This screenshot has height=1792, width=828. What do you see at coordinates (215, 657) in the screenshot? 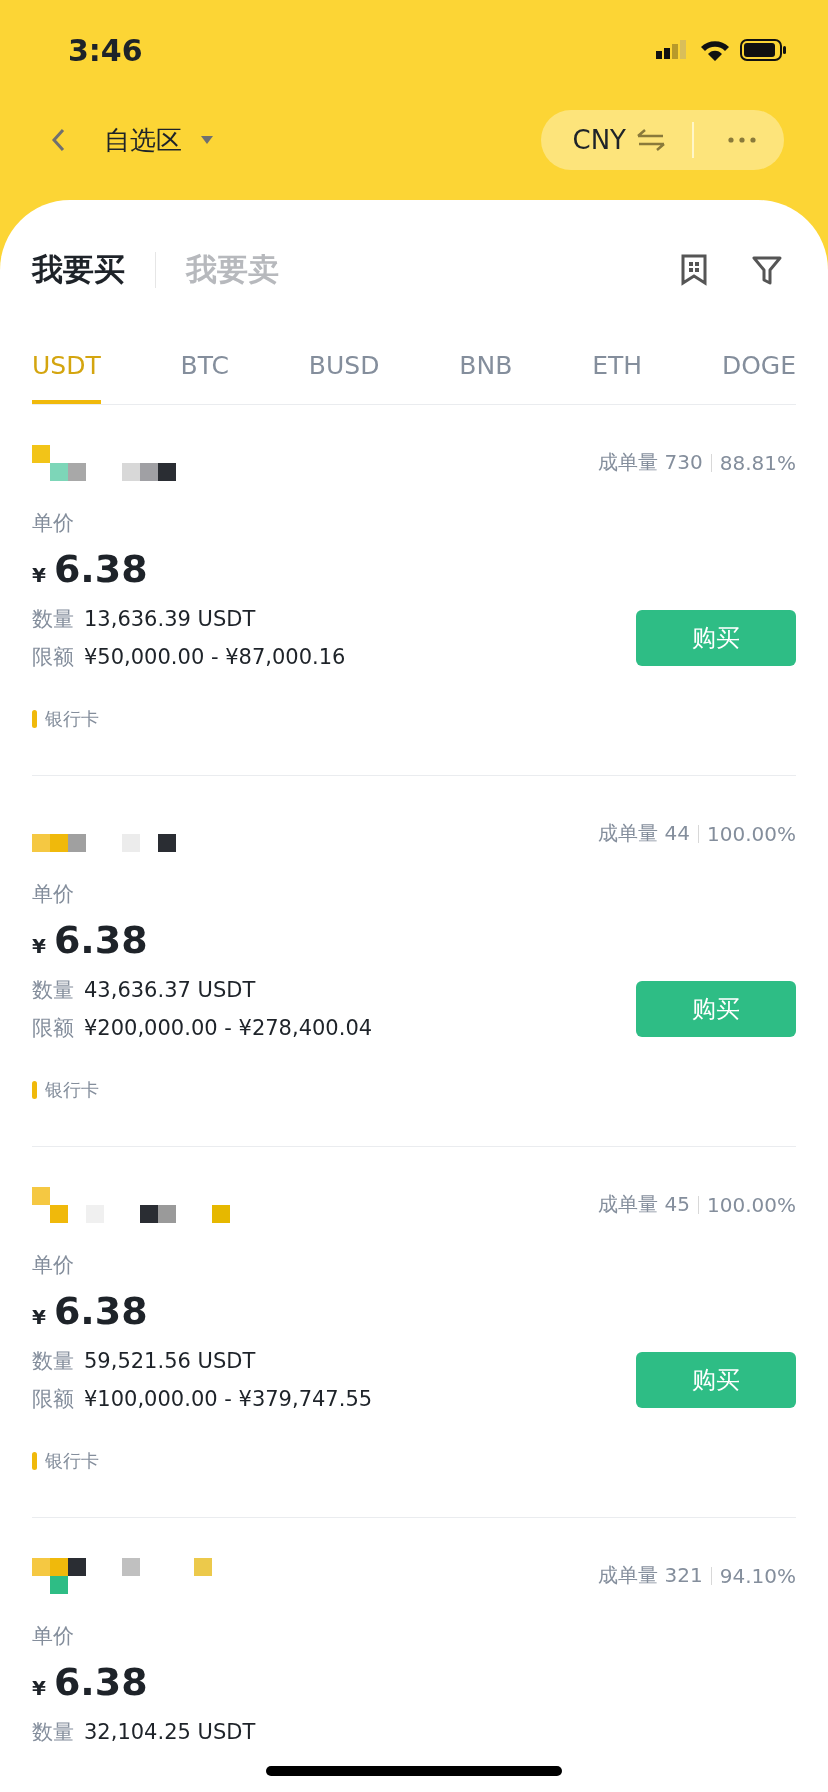
I see `limit-value: ¥50,000.00 - ¥87,000.16` at bounding box center [215, 657].